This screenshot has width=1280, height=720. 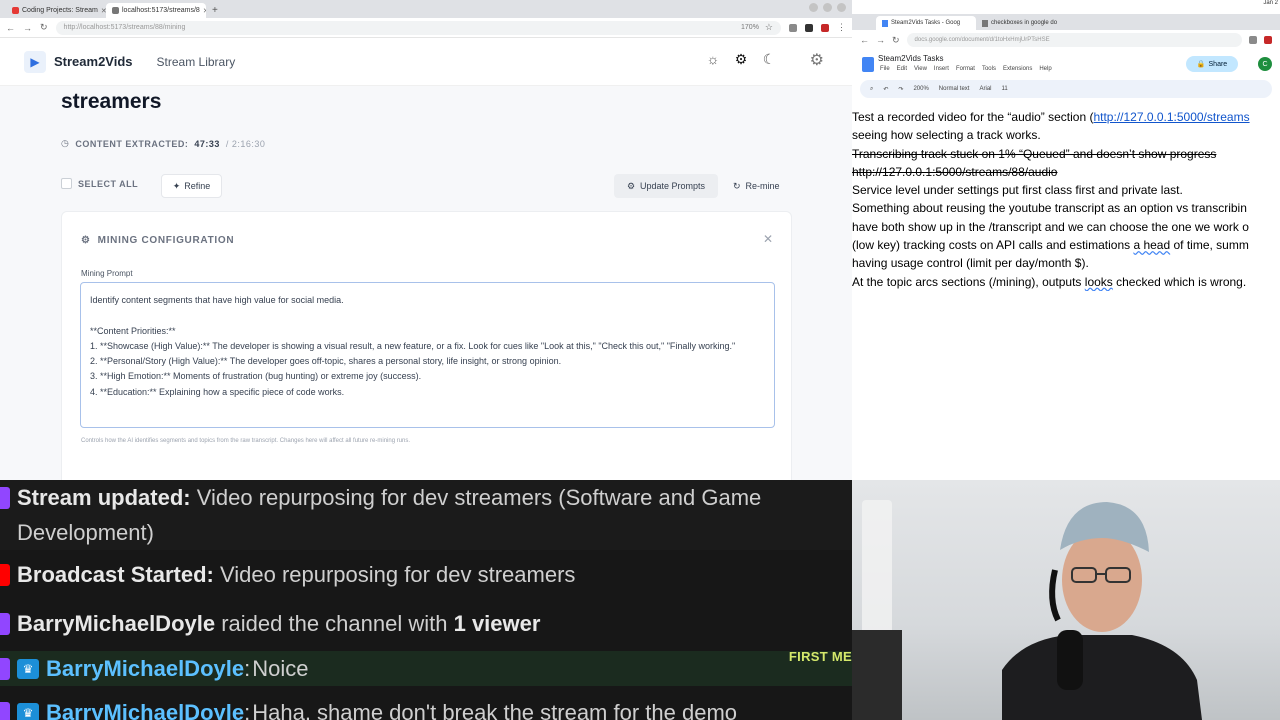 What do you see at coordinates (334, 623) in the screenshot?
I see `chat-body: raided the channel with` at bounding box center [334, 623].